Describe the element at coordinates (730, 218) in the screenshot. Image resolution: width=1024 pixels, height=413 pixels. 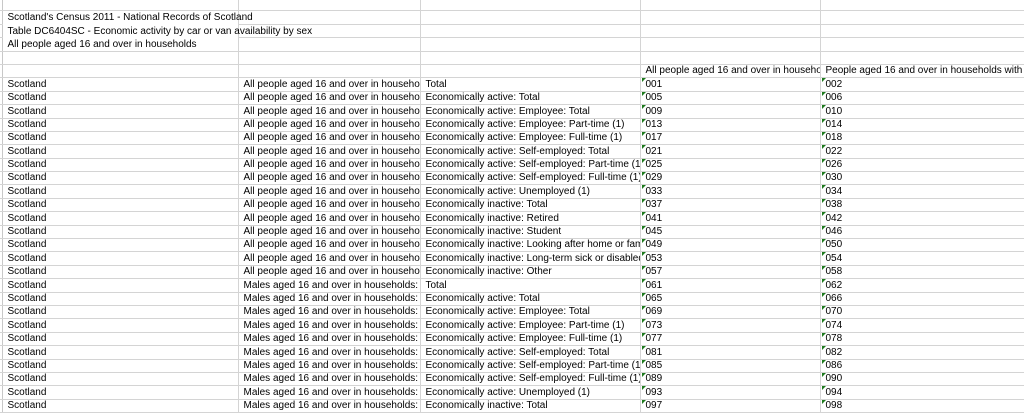
I see `code-cell: 041` at that location.